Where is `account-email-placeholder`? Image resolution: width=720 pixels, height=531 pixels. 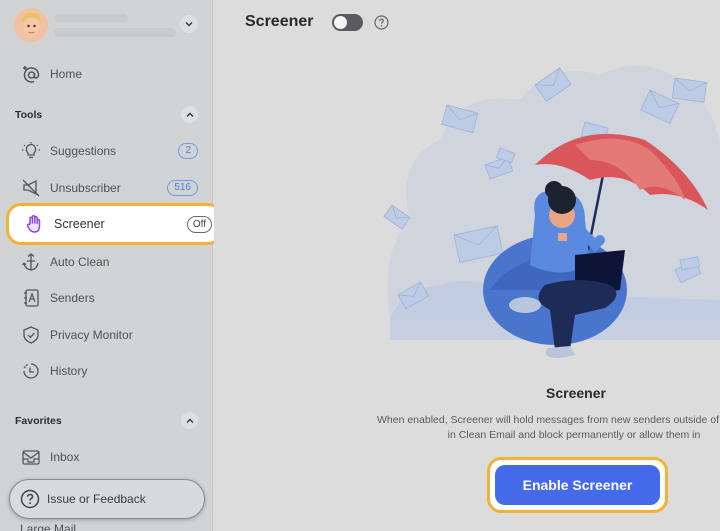
account-email-placeholder is located at coordinates (115, 32).